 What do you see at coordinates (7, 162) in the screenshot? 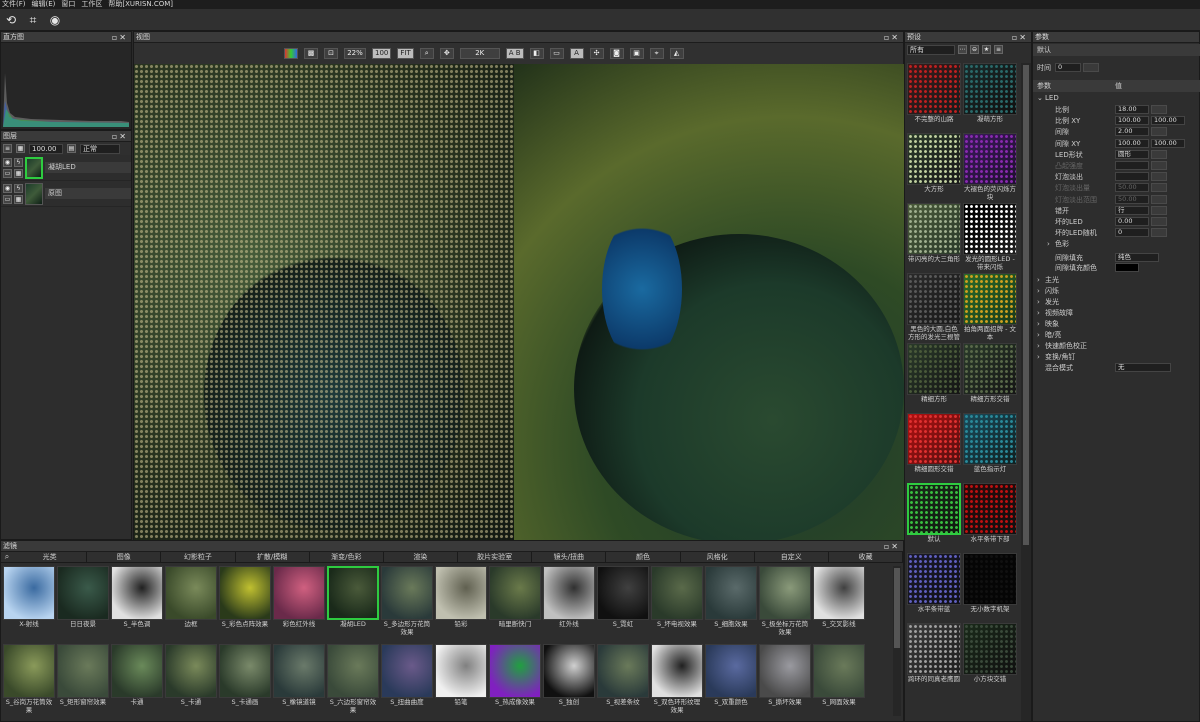
I see `eye-icon: ◉` at bounding box center [7, 162].